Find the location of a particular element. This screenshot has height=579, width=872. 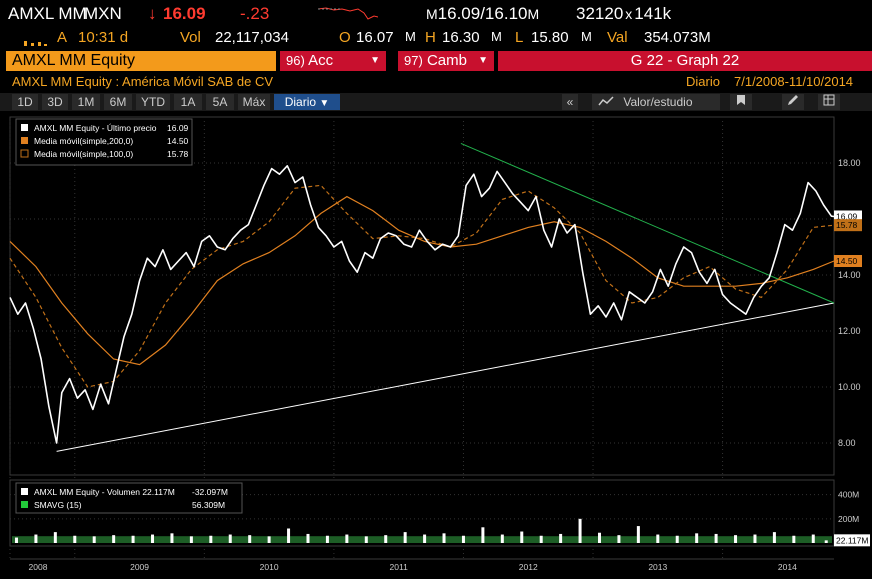

low-value: 15.80 is located at coordinates (550, 37).